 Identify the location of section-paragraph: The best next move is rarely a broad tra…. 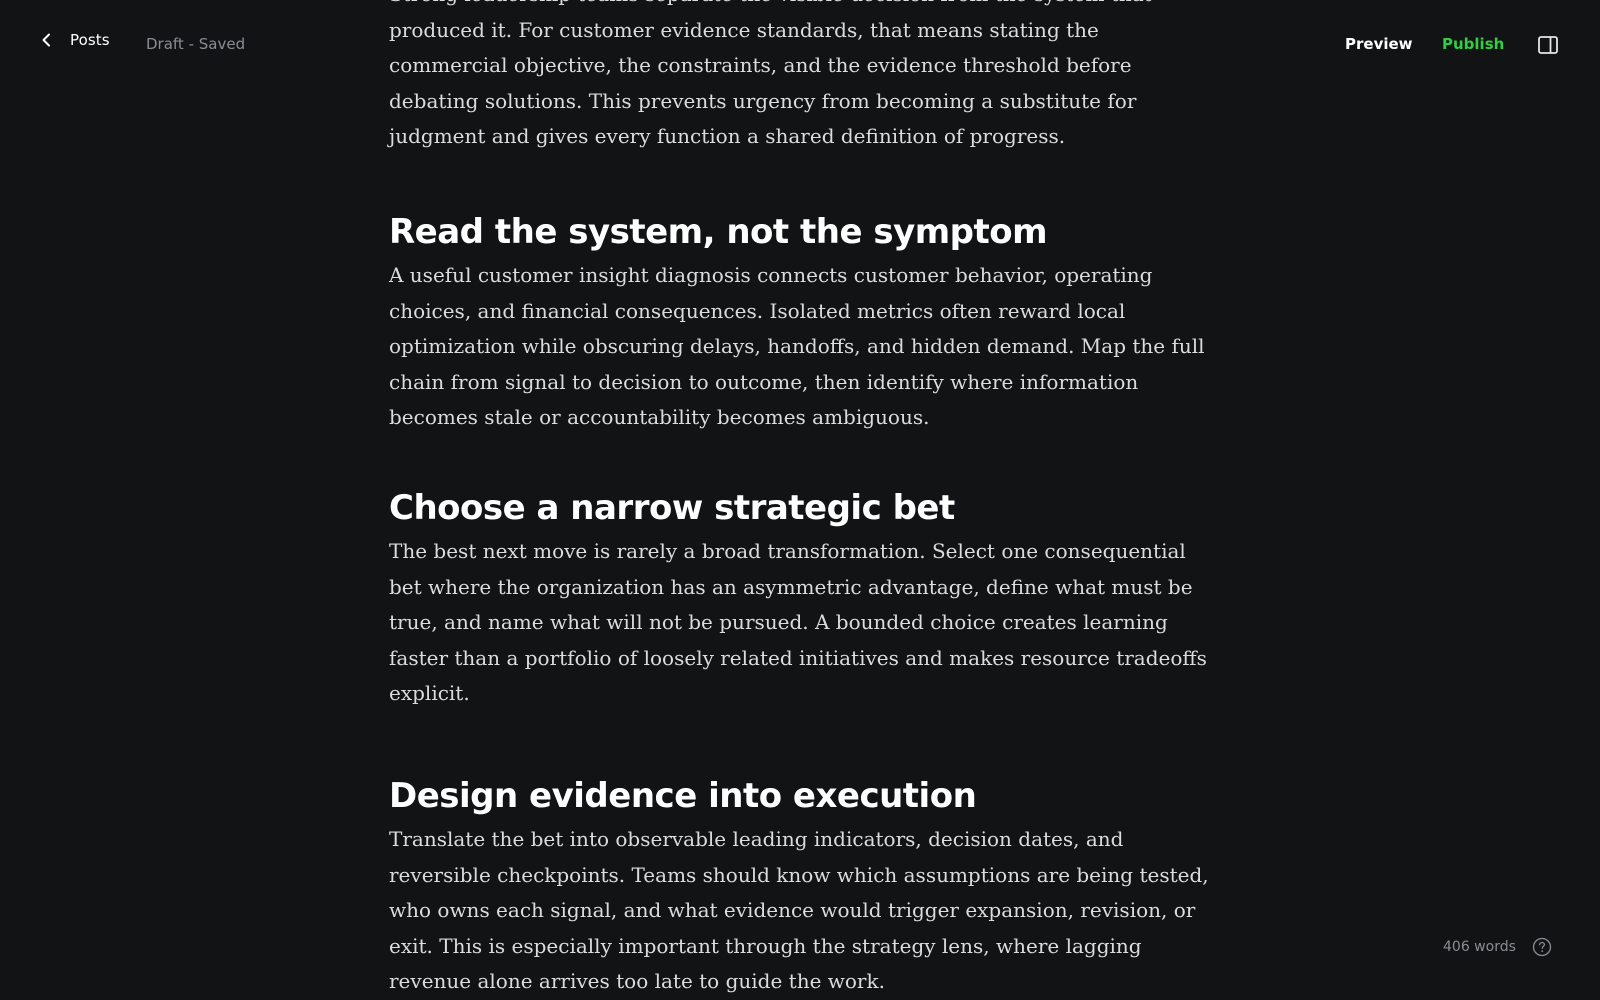
(804, 623).